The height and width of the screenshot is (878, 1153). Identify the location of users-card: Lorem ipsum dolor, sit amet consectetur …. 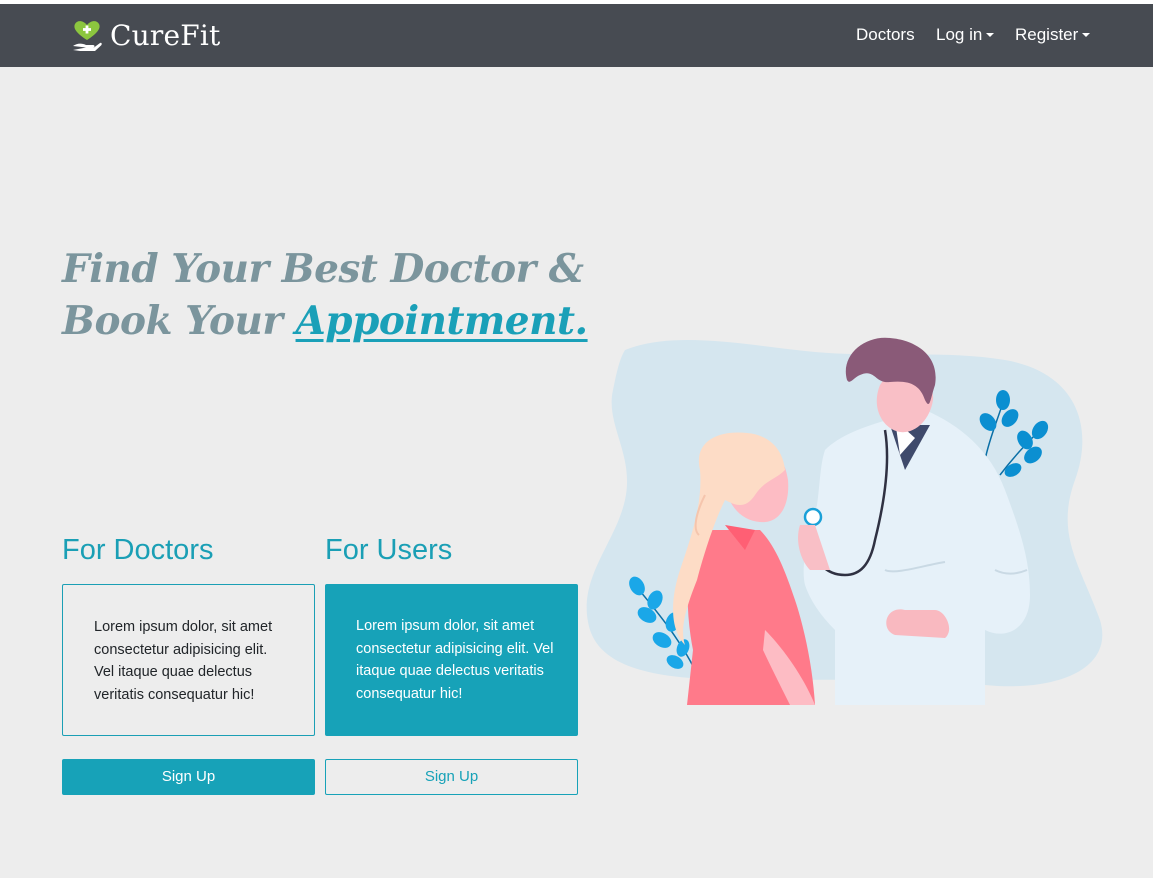
(451, 660).